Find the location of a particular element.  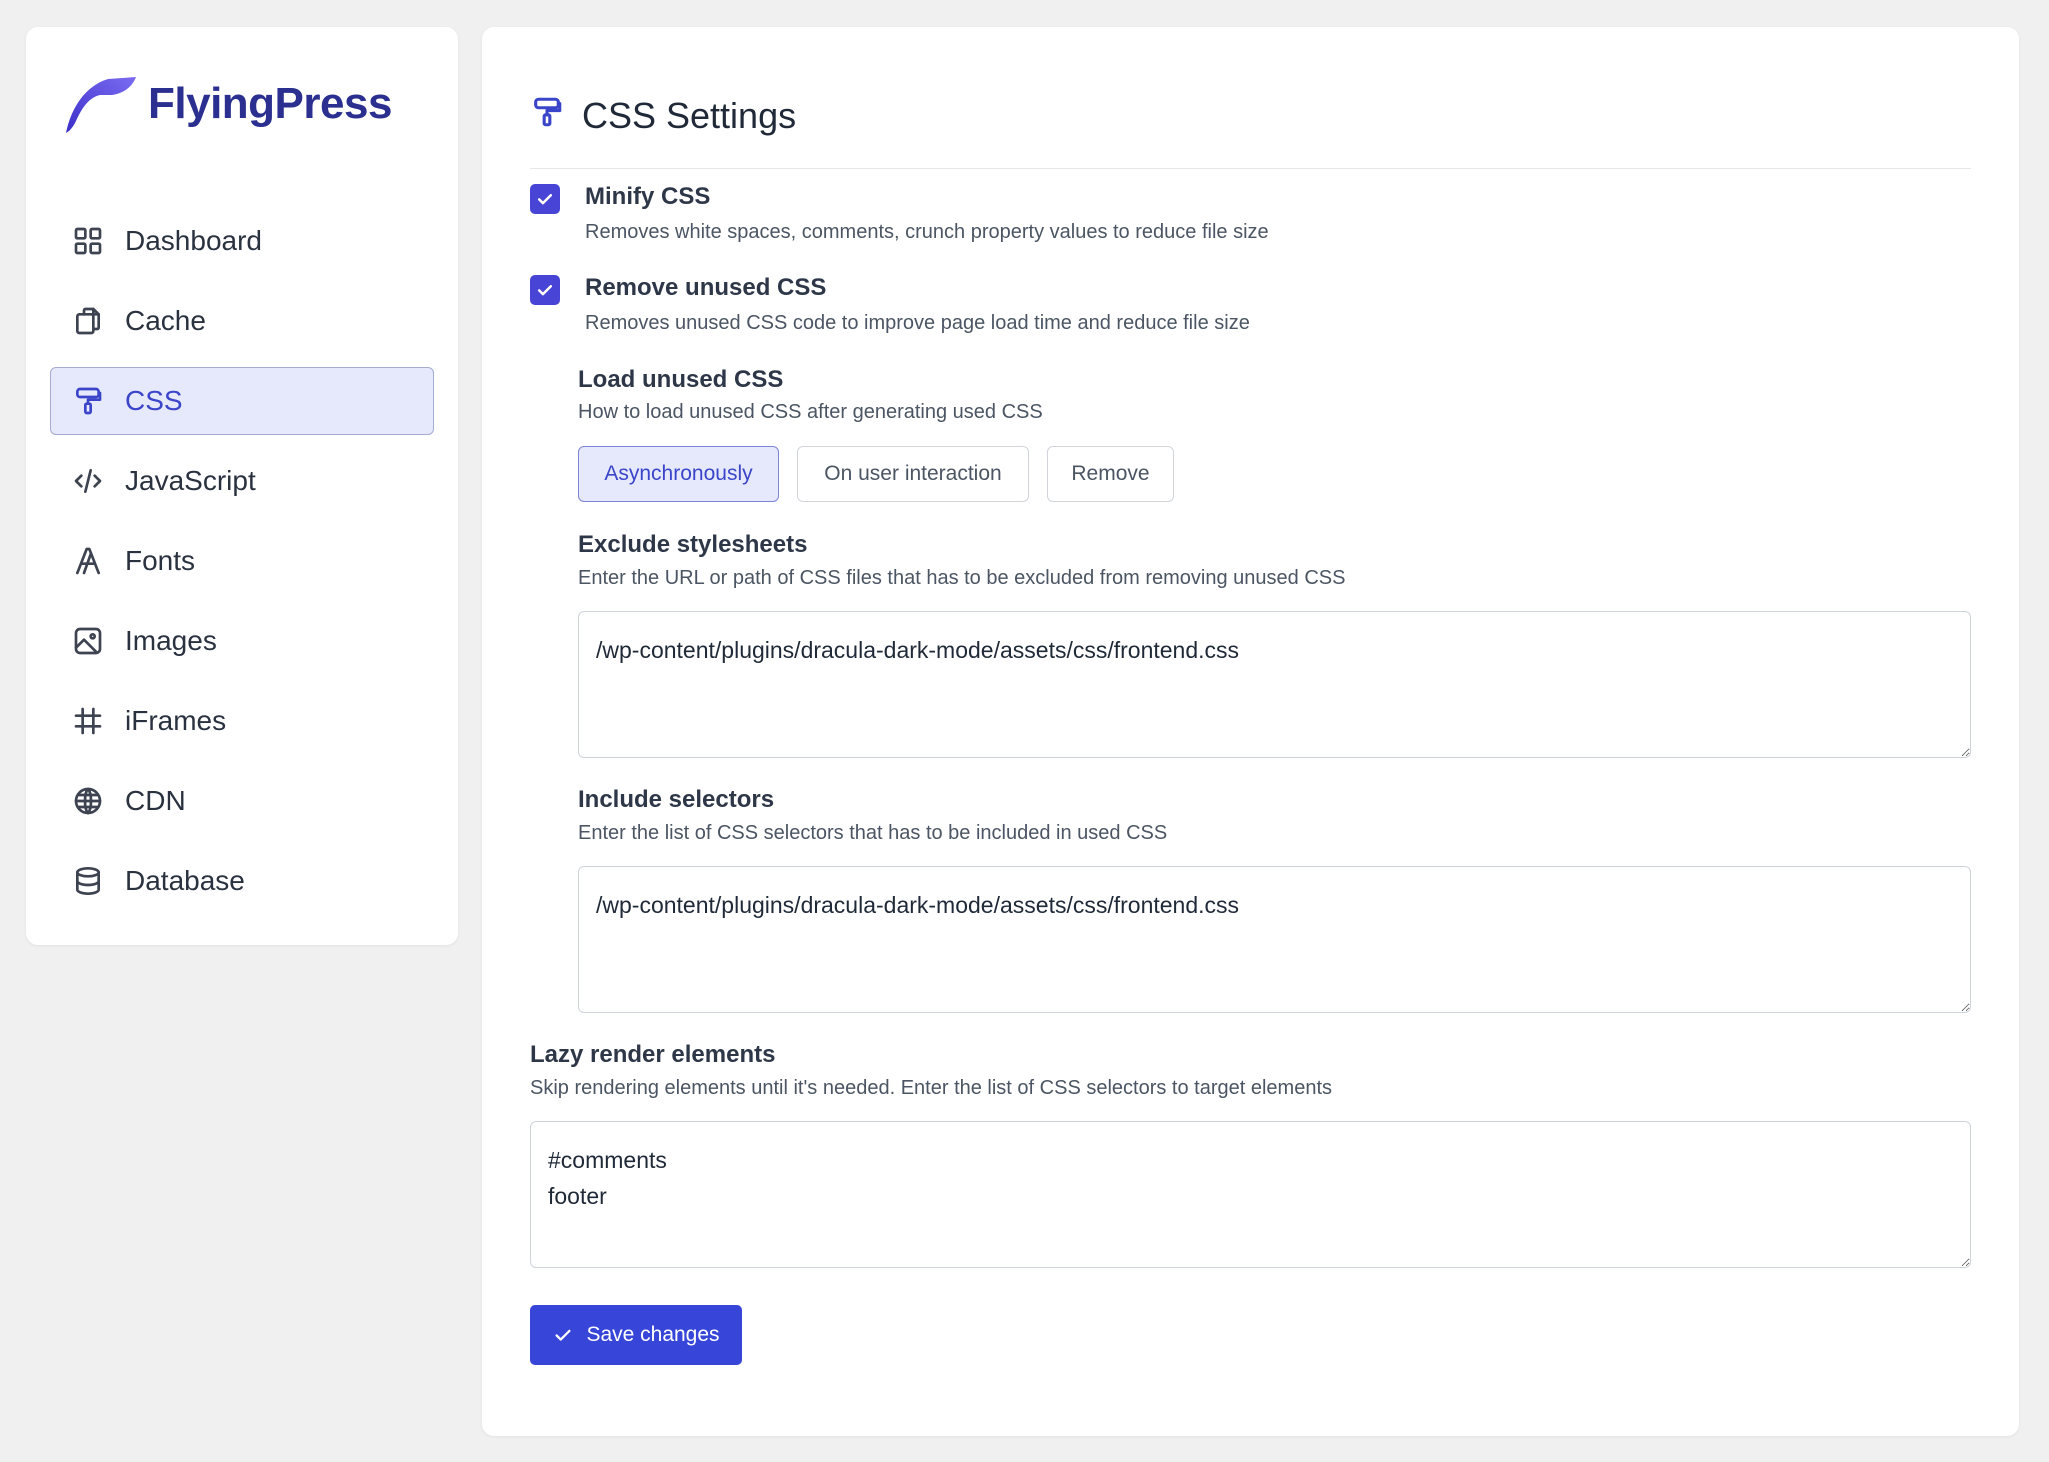

minify-css-checkbox is located at coordinates (545, 199).